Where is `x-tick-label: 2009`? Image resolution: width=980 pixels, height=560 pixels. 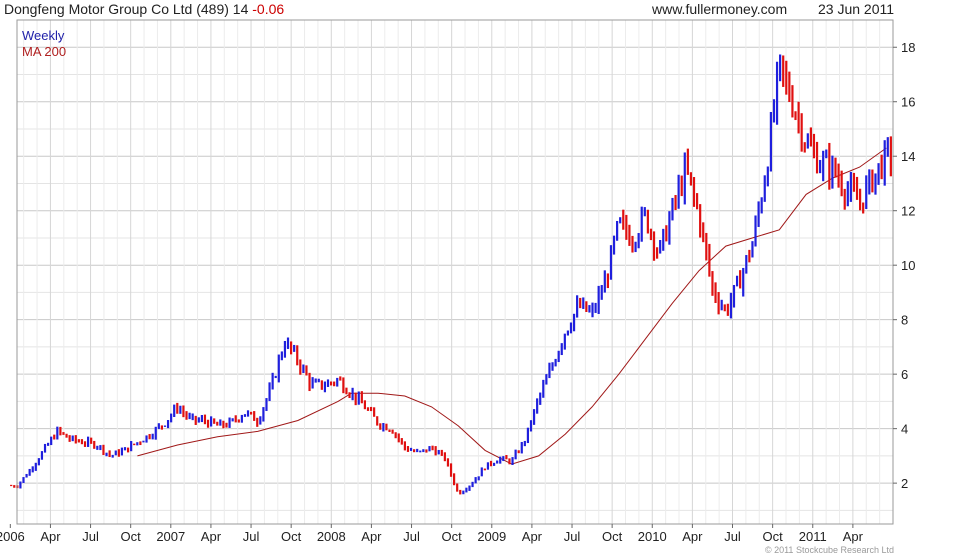 x-tick-label: 2009 is located at coordinates (491, 536).